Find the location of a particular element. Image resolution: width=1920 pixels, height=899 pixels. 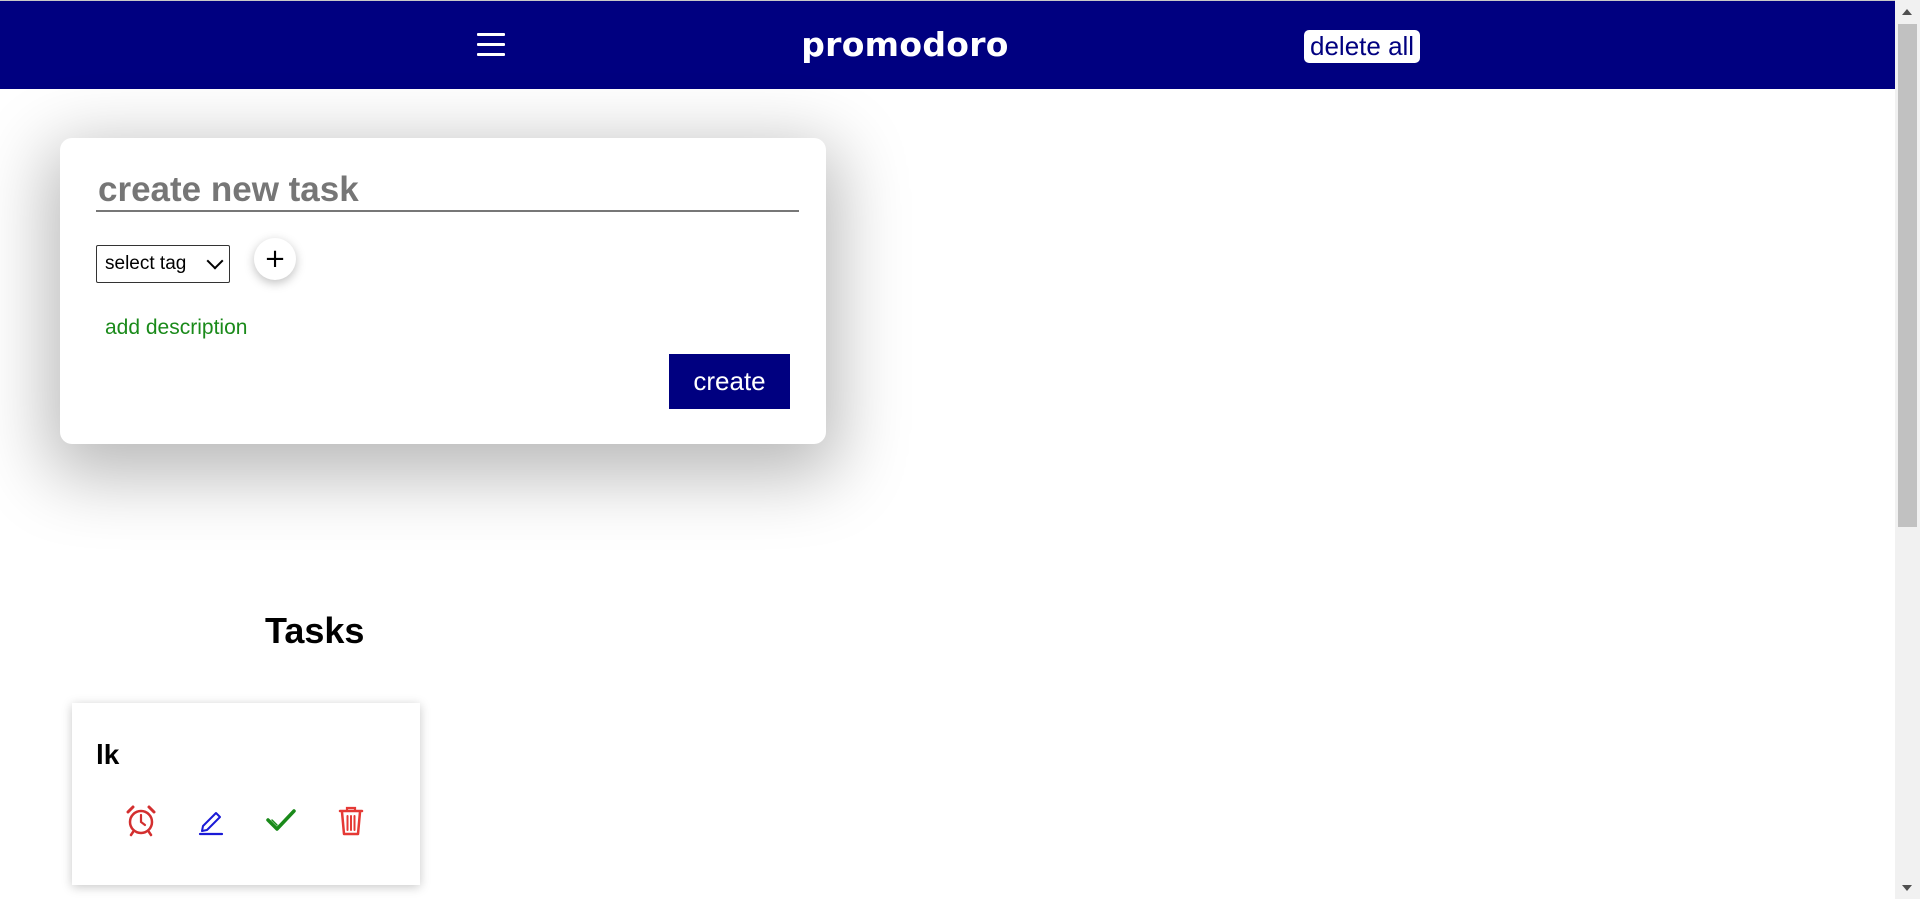

hamburger-menu-icon is located at coordinates (491, 44).